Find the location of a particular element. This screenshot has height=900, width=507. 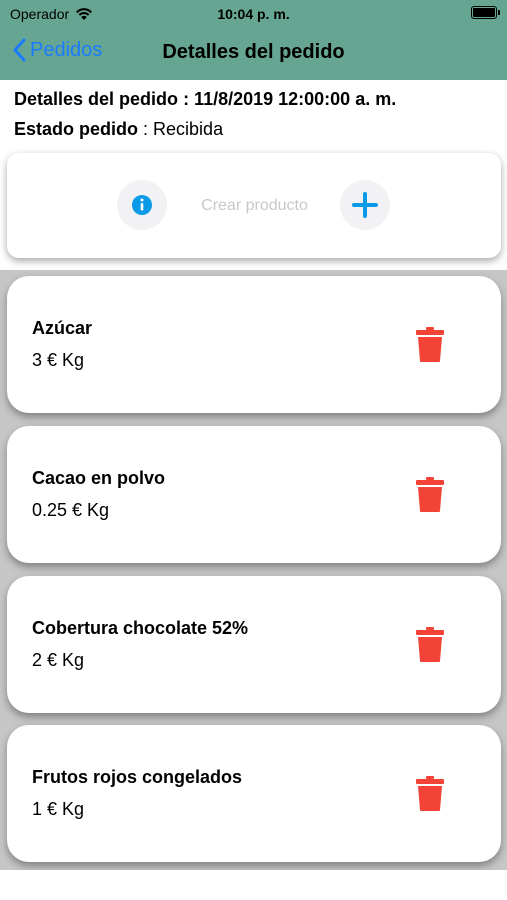

plus-icon is located at coordinates (365, 205).